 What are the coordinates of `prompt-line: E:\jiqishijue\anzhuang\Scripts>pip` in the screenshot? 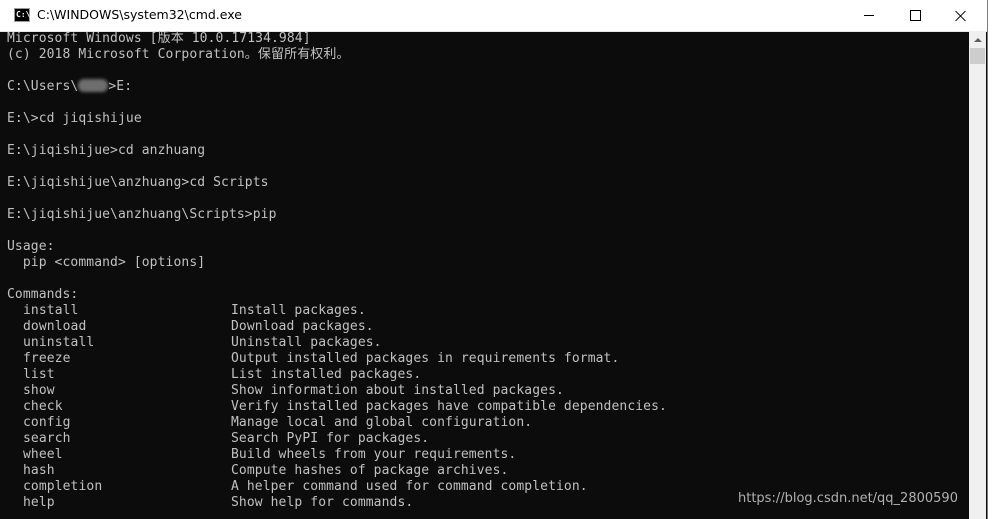 It's located at (142, 214).